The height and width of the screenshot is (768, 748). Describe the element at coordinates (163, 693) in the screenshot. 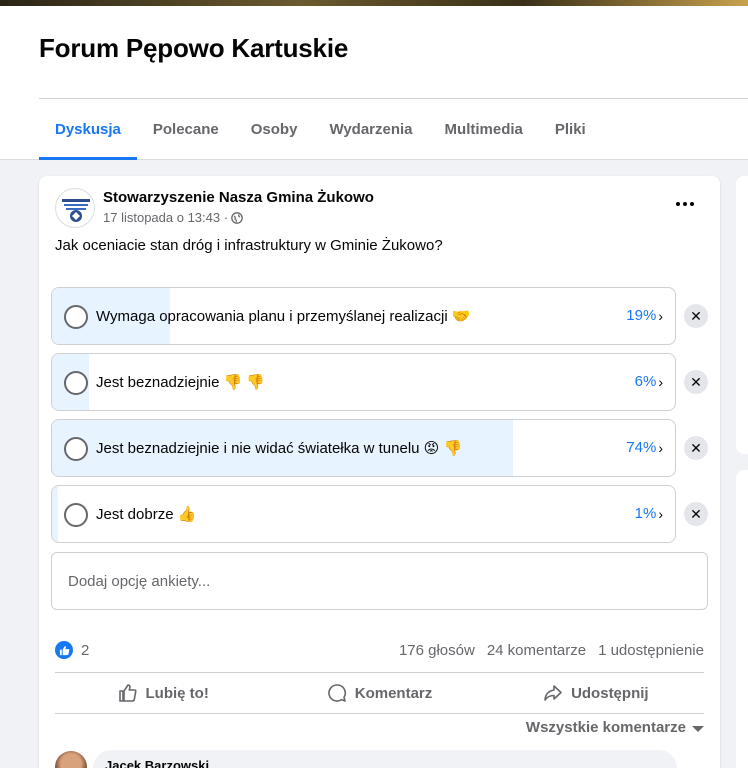

I see `like-button: Lubię to!` at that location.